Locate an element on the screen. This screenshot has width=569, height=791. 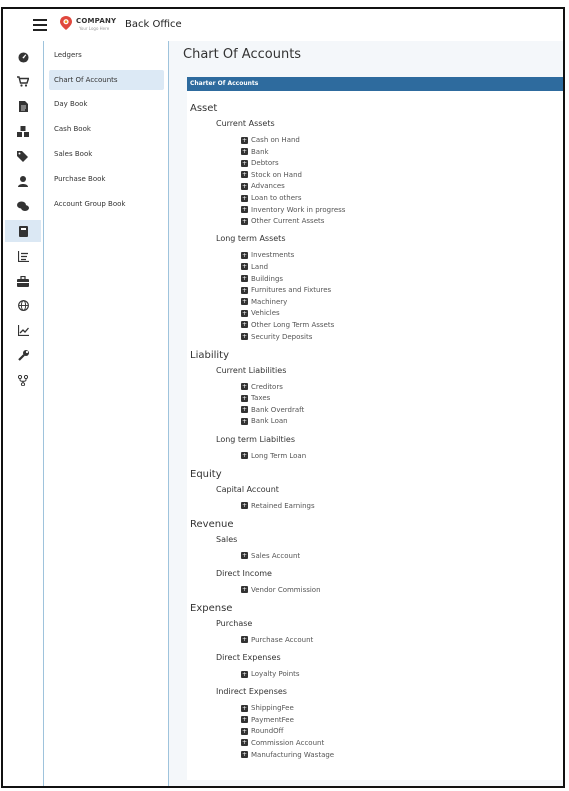
account-item: + Bank Overdraft is located at coordinates (272, 411).